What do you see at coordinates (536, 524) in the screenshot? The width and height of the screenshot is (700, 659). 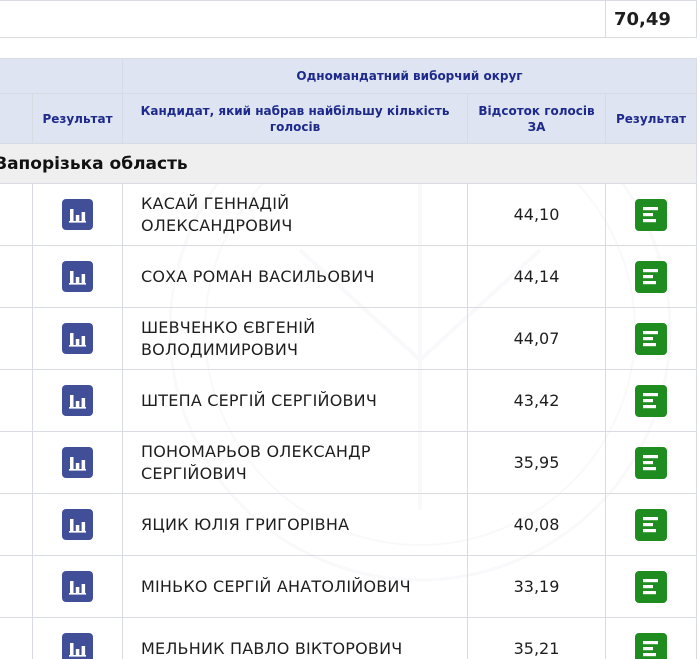 I see `percent-value: 40,08` at bounding box center [536, 524].